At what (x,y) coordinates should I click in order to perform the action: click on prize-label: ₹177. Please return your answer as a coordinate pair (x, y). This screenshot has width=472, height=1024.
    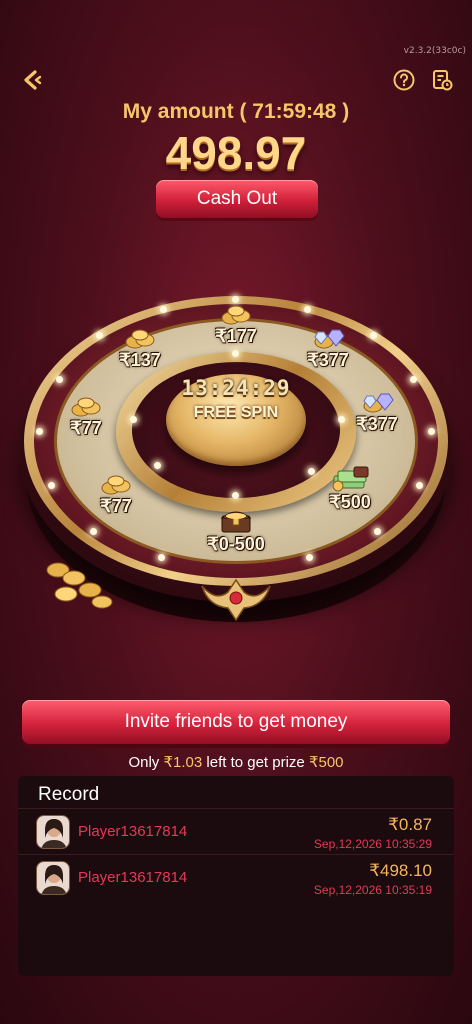
    Looking at the image, I should click on (236, 336).